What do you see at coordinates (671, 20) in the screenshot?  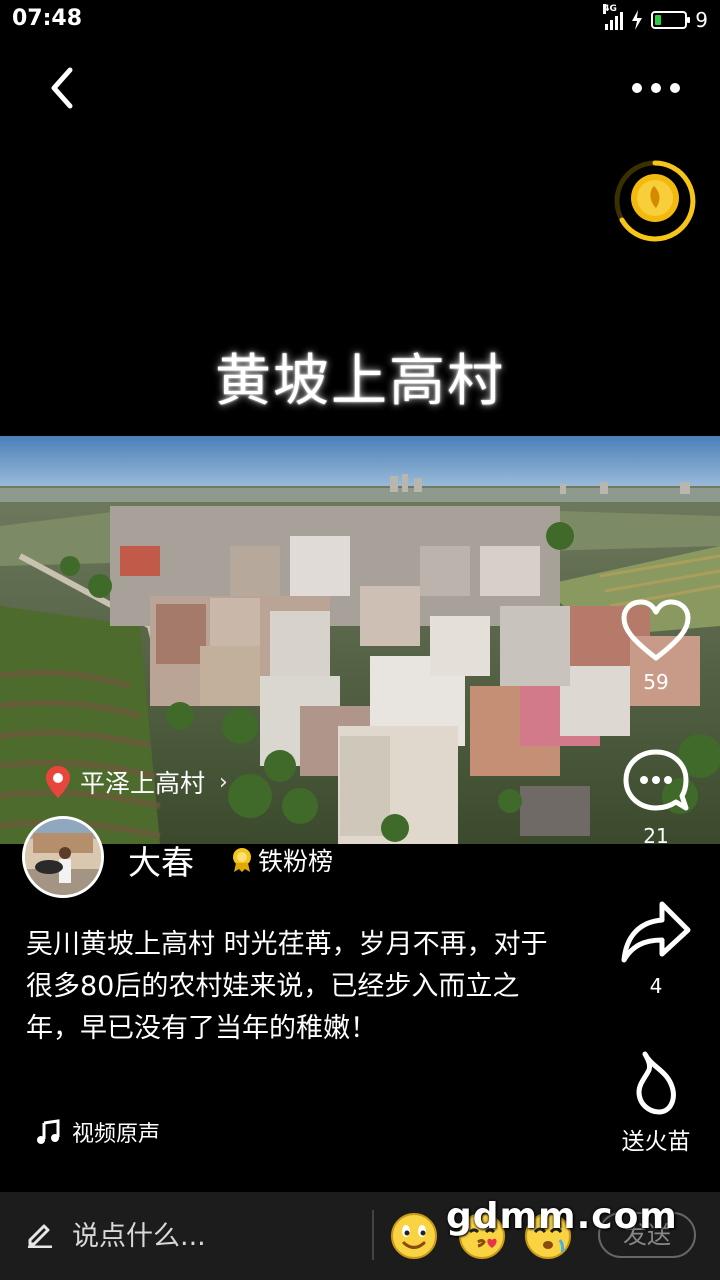 I see `battery-icon` at bounding box center [671, 20].